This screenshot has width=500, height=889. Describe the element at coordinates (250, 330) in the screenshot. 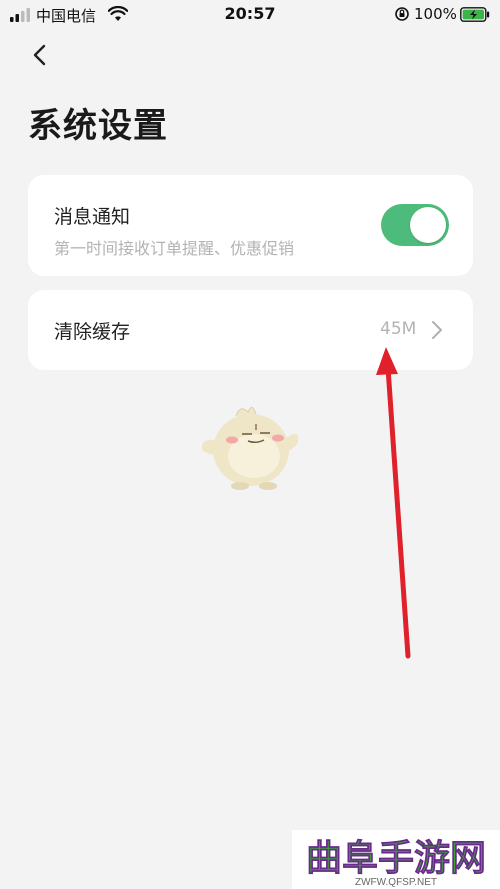

I see `clear-cache-row: 清除缓存 45M` at that location.